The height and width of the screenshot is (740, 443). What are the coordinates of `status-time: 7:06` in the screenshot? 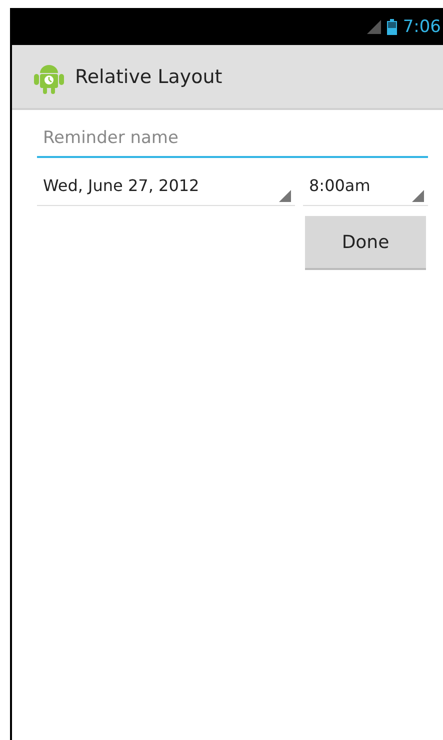 It's located at (421, 26).